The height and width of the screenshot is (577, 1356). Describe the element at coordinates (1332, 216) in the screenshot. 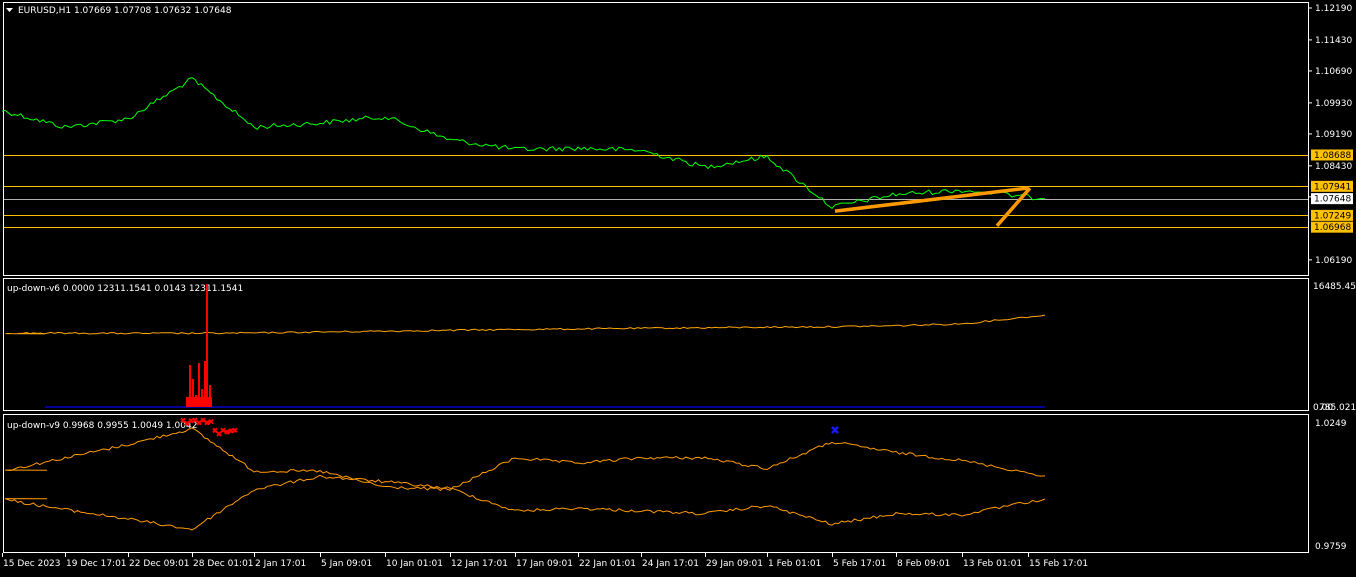

I see `level-tag-label: 1.07249` at that location.